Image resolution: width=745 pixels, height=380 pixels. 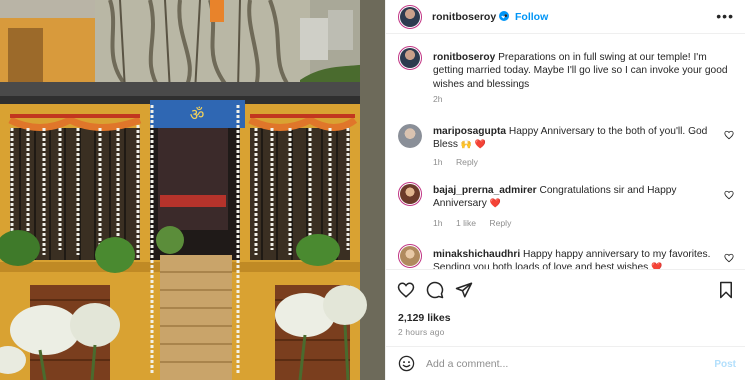 I want to click on comment-emoji: 🙌 ❤️, so click(x=473, y=144).